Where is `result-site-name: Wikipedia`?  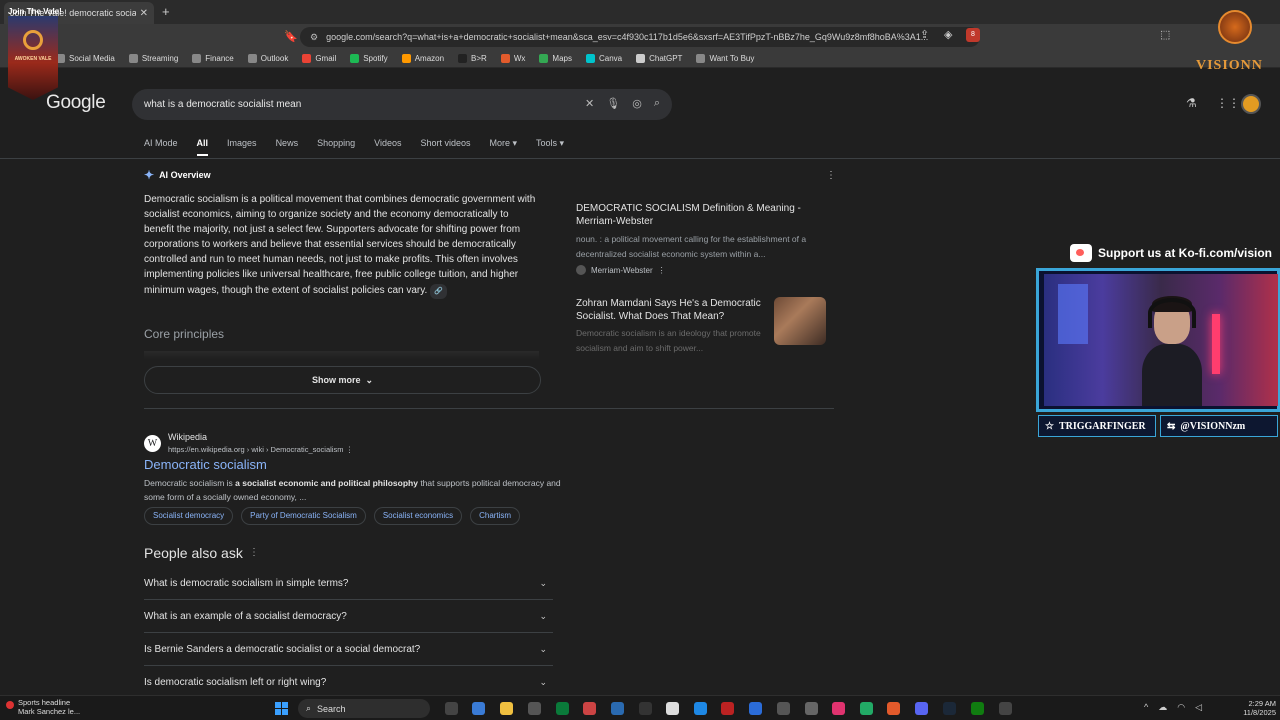
result-site-name: Wikipedia is located at coordinates (187, 437).